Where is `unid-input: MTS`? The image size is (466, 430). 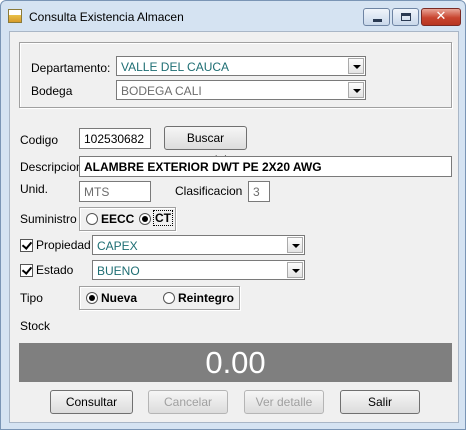
unid-input: MTS is located at coordinates (115, 191).